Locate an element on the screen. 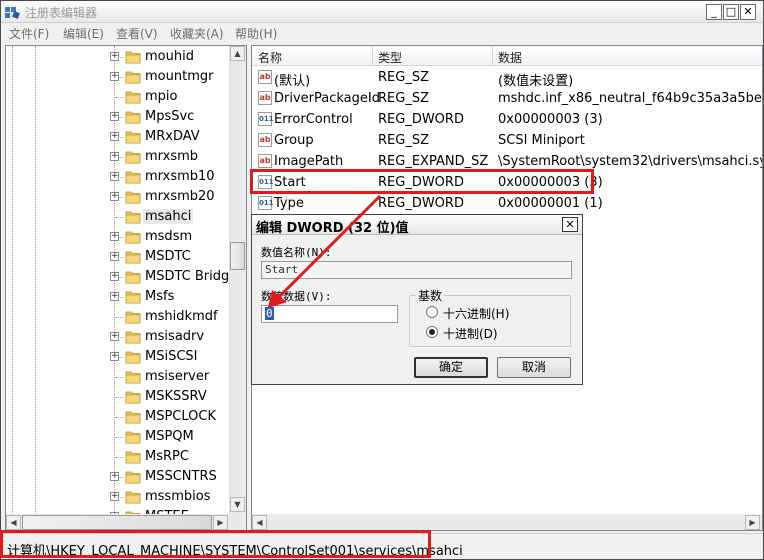 The image size is (764, 560). tree-item-label: MsRPC is located at coordinates (167, 456).